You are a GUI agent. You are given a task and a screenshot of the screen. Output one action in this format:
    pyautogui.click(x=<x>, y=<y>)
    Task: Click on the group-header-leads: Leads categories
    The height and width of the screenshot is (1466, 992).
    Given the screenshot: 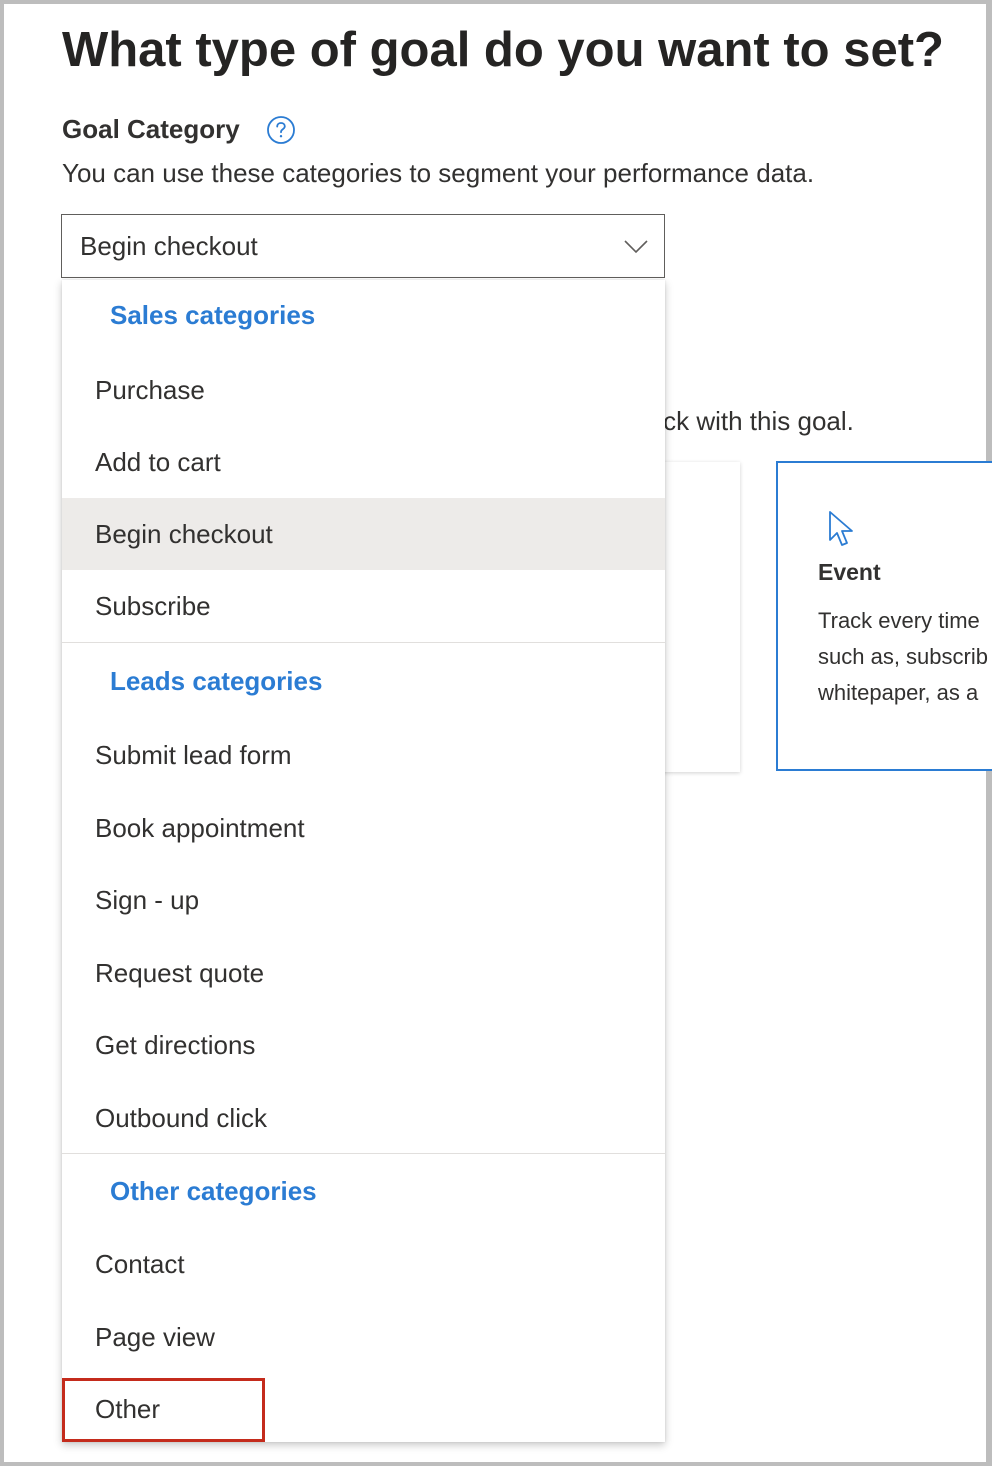 What is the action you would take?
    pyautogui.click(x=216, y=681)
    